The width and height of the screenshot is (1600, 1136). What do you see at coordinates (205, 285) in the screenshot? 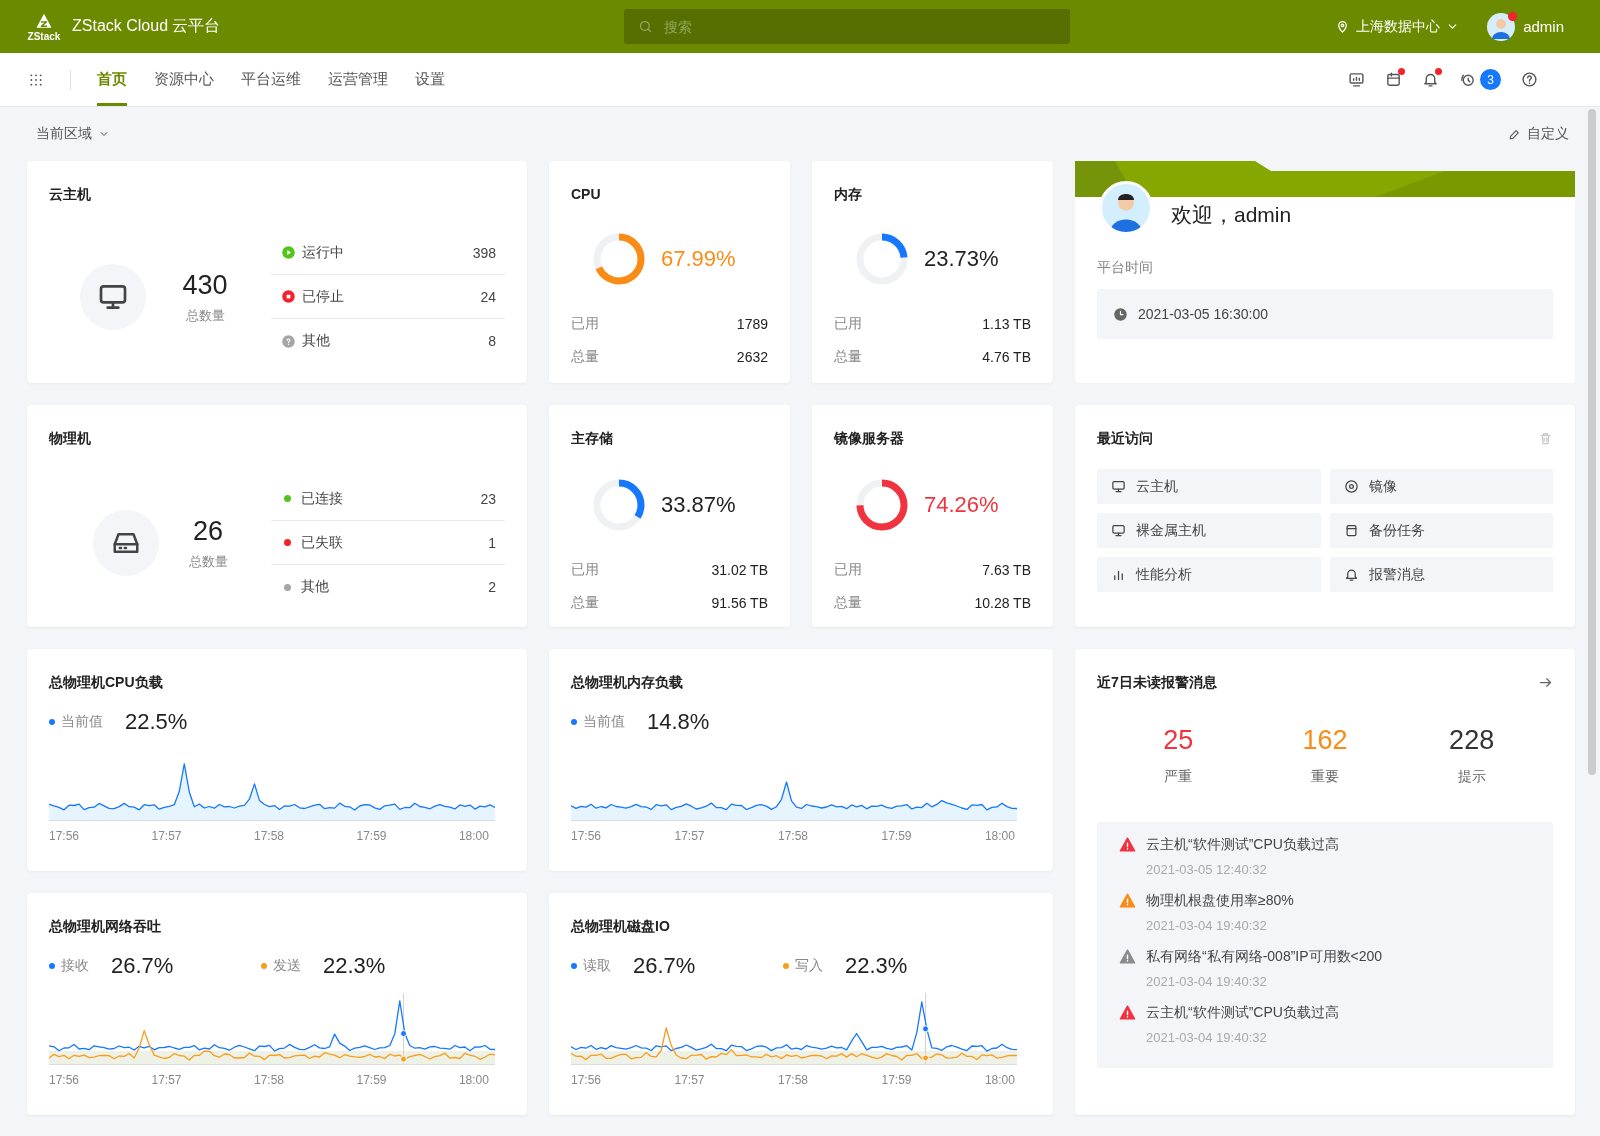
I see `total-count: 430` at bounding box center [205, 285].